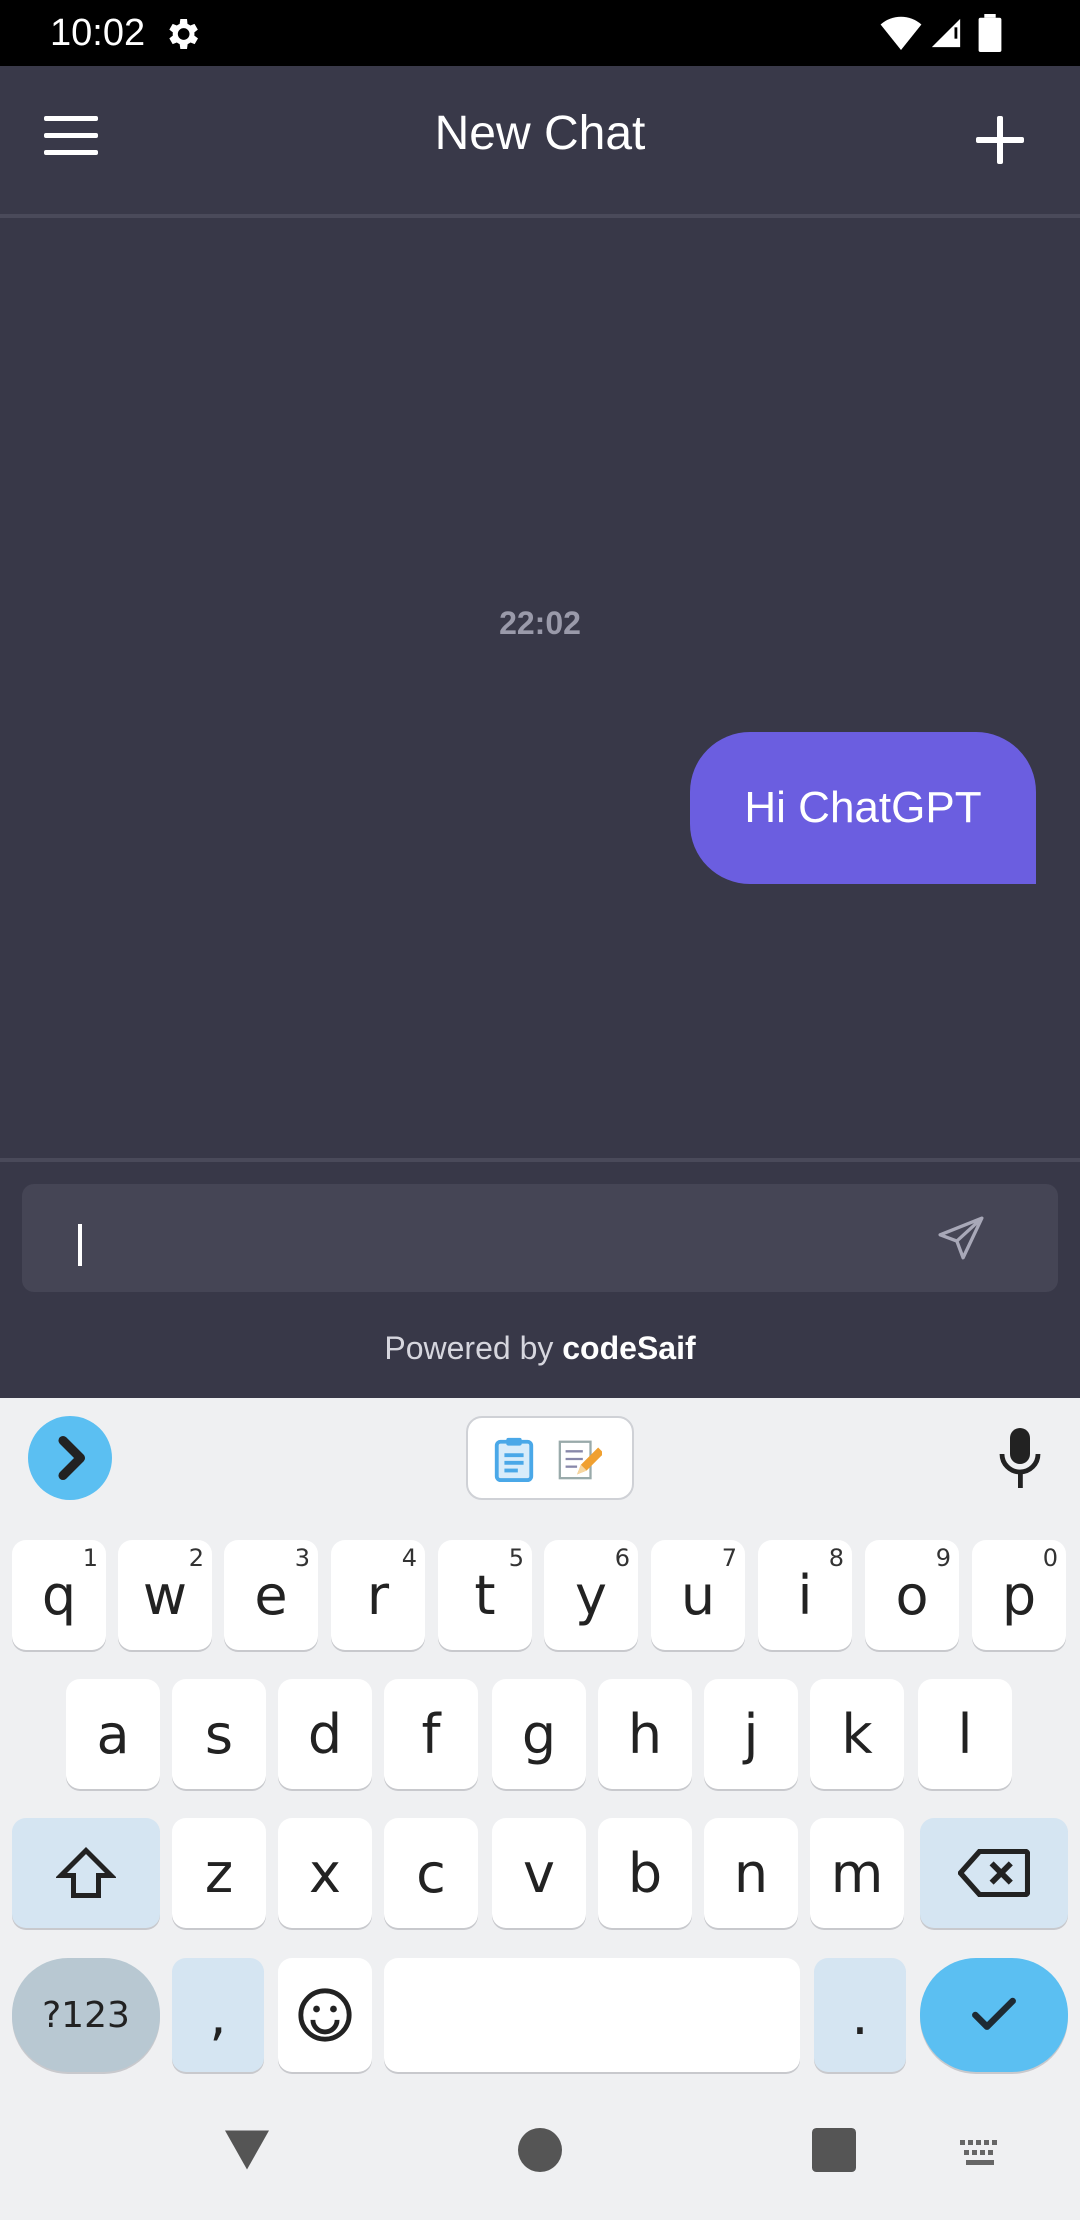 Image resolution: width=1080 pixels, height=2220 pixels. What do you see at coordinates (219, 1873) in the screenshot?
I see `key-z: z` at bounding box center [219, 1873].